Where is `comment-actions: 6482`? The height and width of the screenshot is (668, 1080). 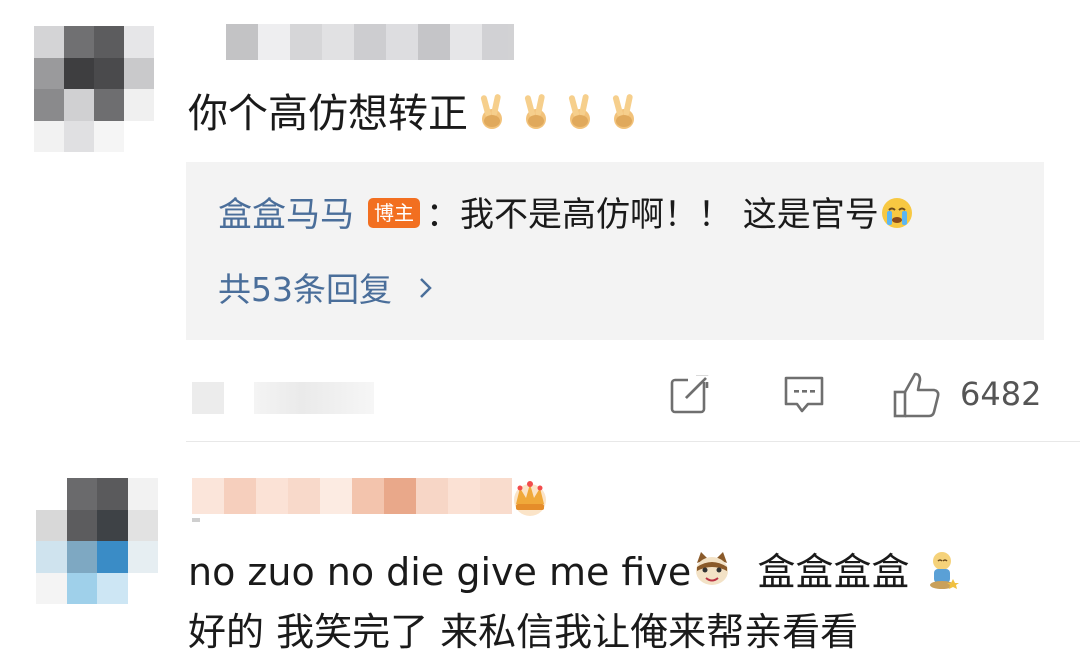 comment-actions: 6482 is located at coordinates (540, 394).